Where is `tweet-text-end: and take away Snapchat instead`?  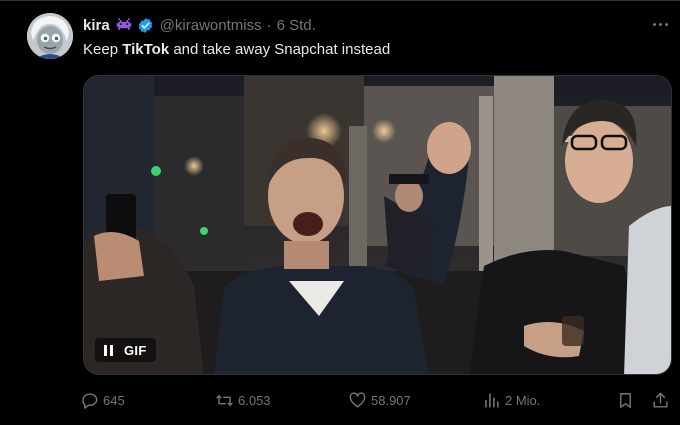
tweet-text-end: and take away Snapchat instead is located at coordinates (280, 49).